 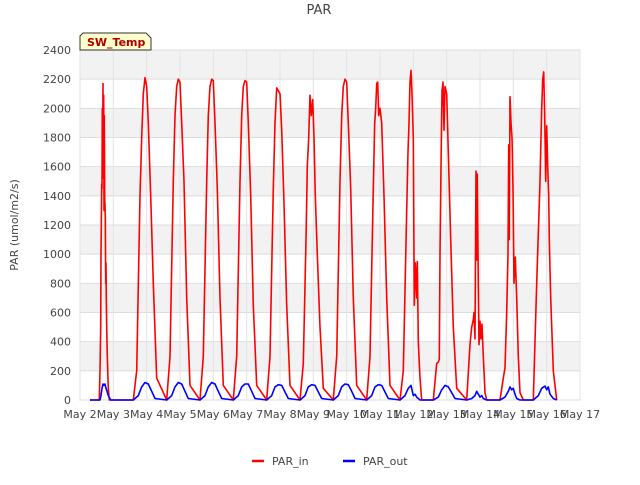 What do you see at coordinates (57, 196) in the screenshot?
I see `y-tick-label: 1400` at bounding box center [57, 196].